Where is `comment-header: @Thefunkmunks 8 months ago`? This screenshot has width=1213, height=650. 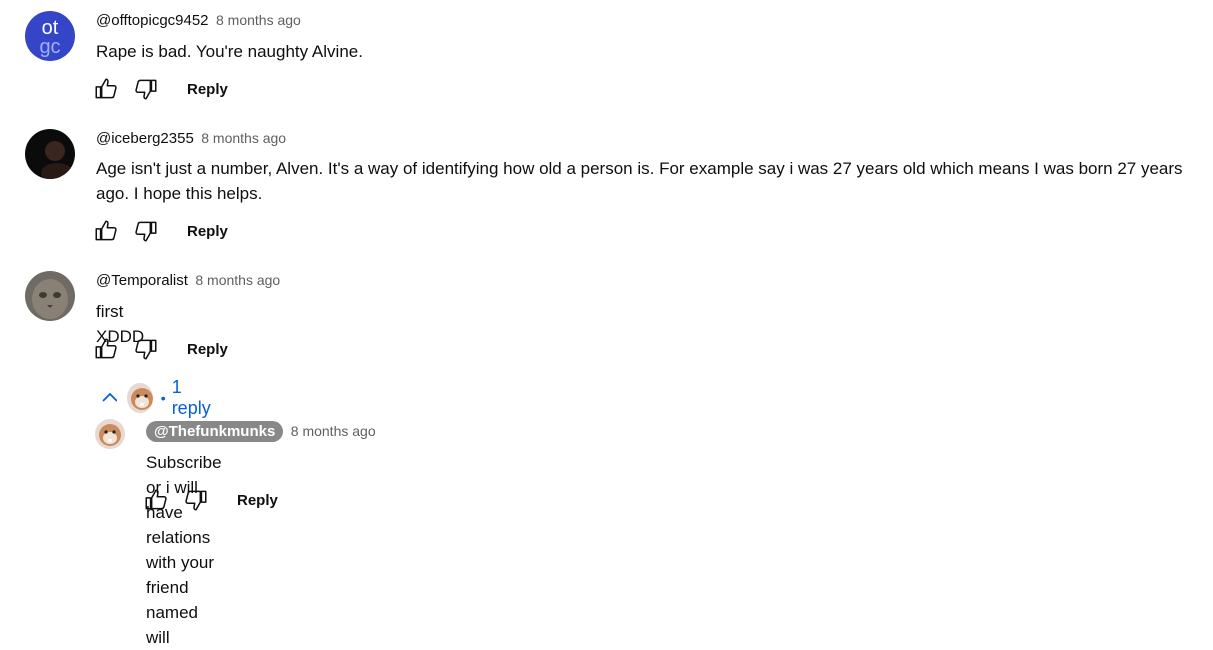 comment-header: @Thefunkmunks 8 months ago is located at coordinates (261, 431).